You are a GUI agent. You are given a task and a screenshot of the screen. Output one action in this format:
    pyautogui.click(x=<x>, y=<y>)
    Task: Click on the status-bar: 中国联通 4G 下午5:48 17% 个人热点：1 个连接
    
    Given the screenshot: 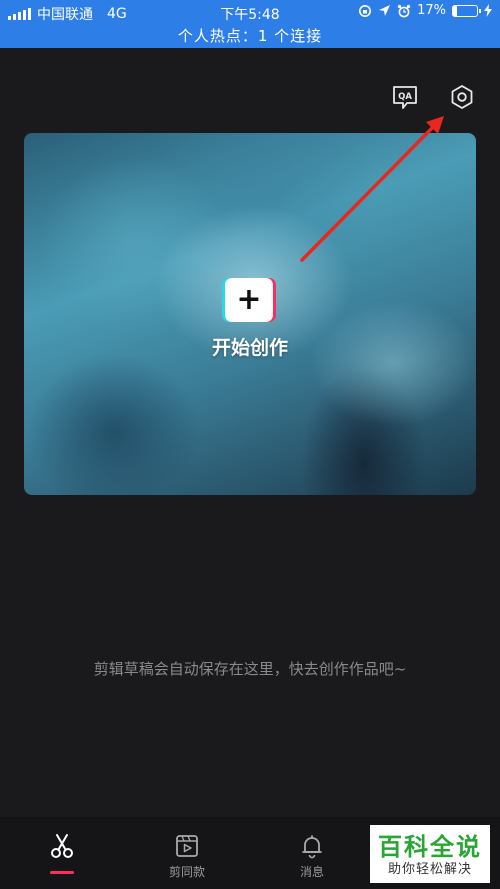 What is the action you would take?
    pyautogui.click(x=250, y=24)
    